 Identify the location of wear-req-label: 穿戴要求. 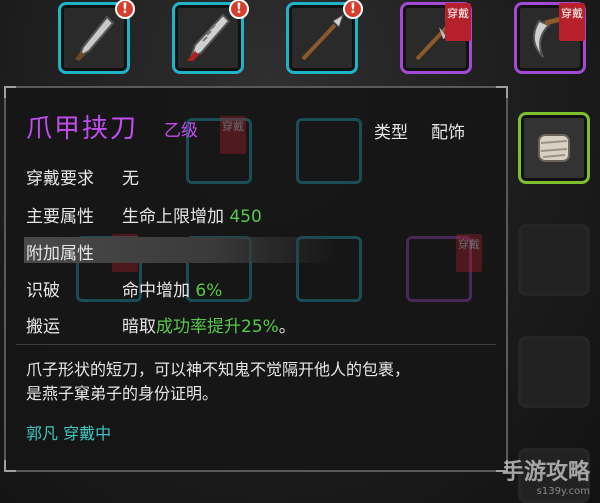
(60, 179).